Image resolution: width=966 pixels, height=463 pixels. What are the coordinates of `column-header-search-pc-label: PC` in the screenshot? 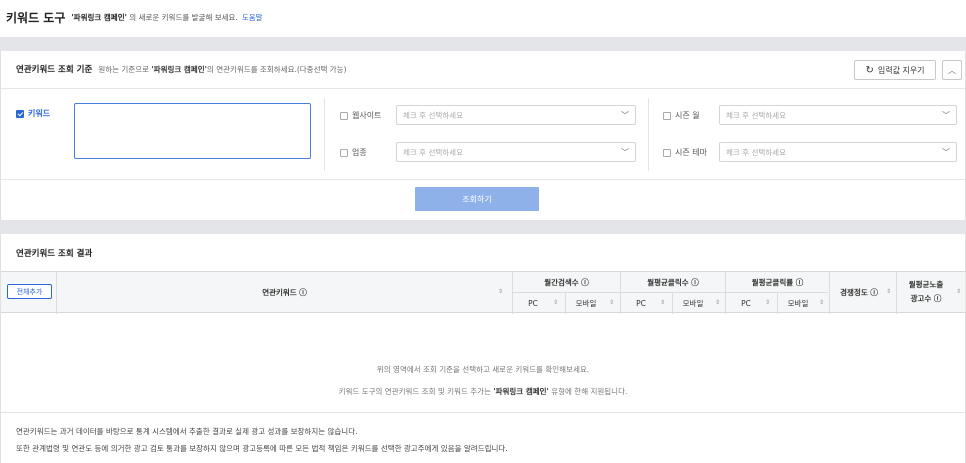 It's located at (533, 303).